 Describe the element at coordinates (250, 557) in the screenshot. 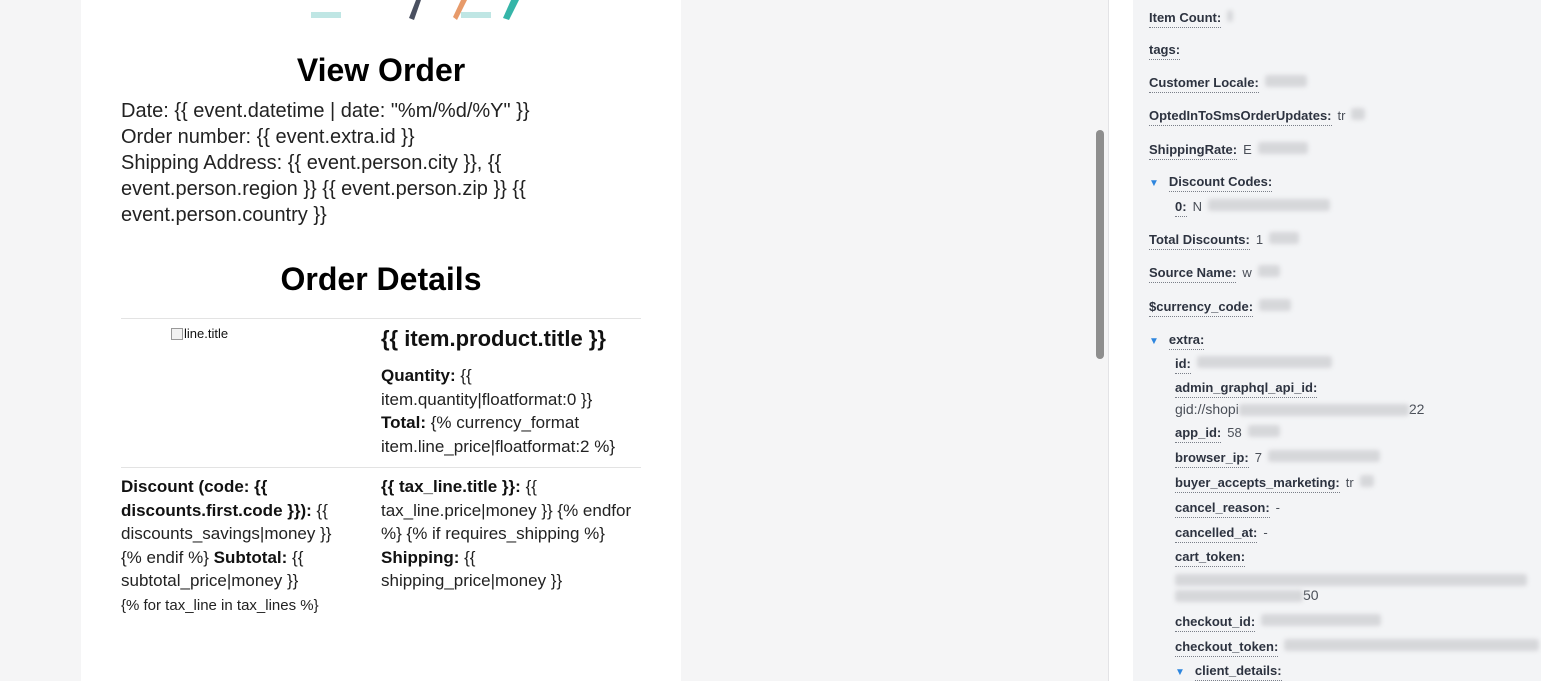

I see `subtotal-label: Subtotal:` at that location.